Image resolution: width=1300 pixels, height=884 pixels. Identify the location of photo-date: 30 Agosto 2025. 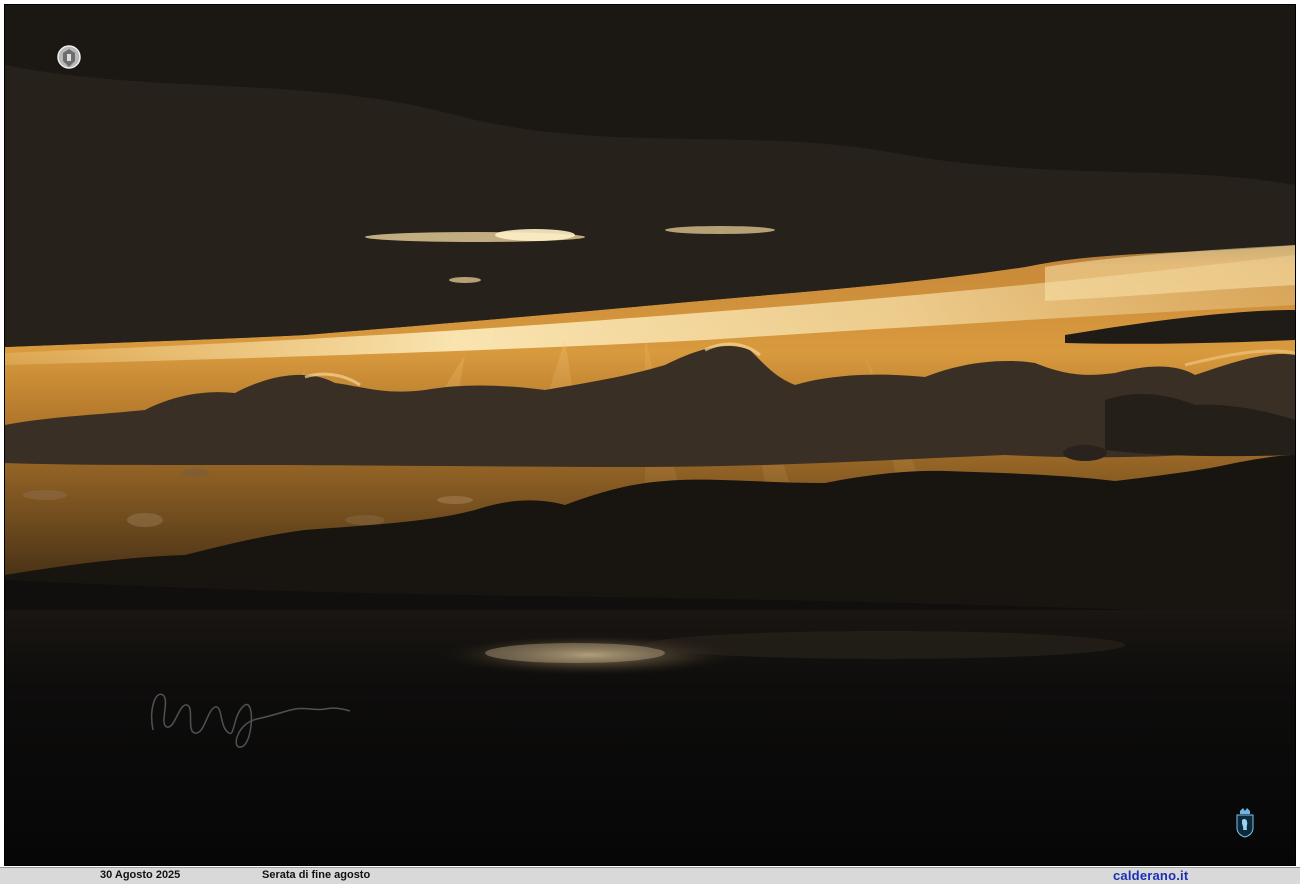
(140, 875).